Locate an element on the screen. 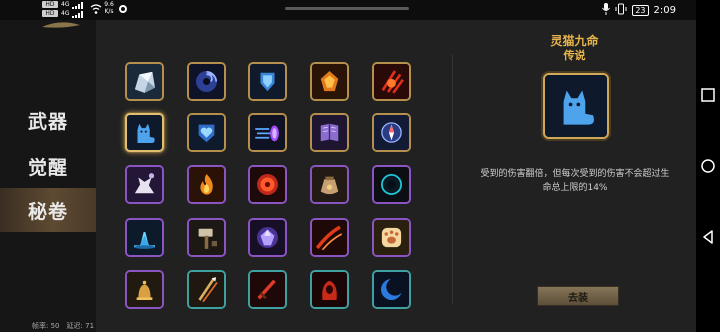 This screenshot has width=720, height=332. flame-icon is located at coordinates (206, 184).